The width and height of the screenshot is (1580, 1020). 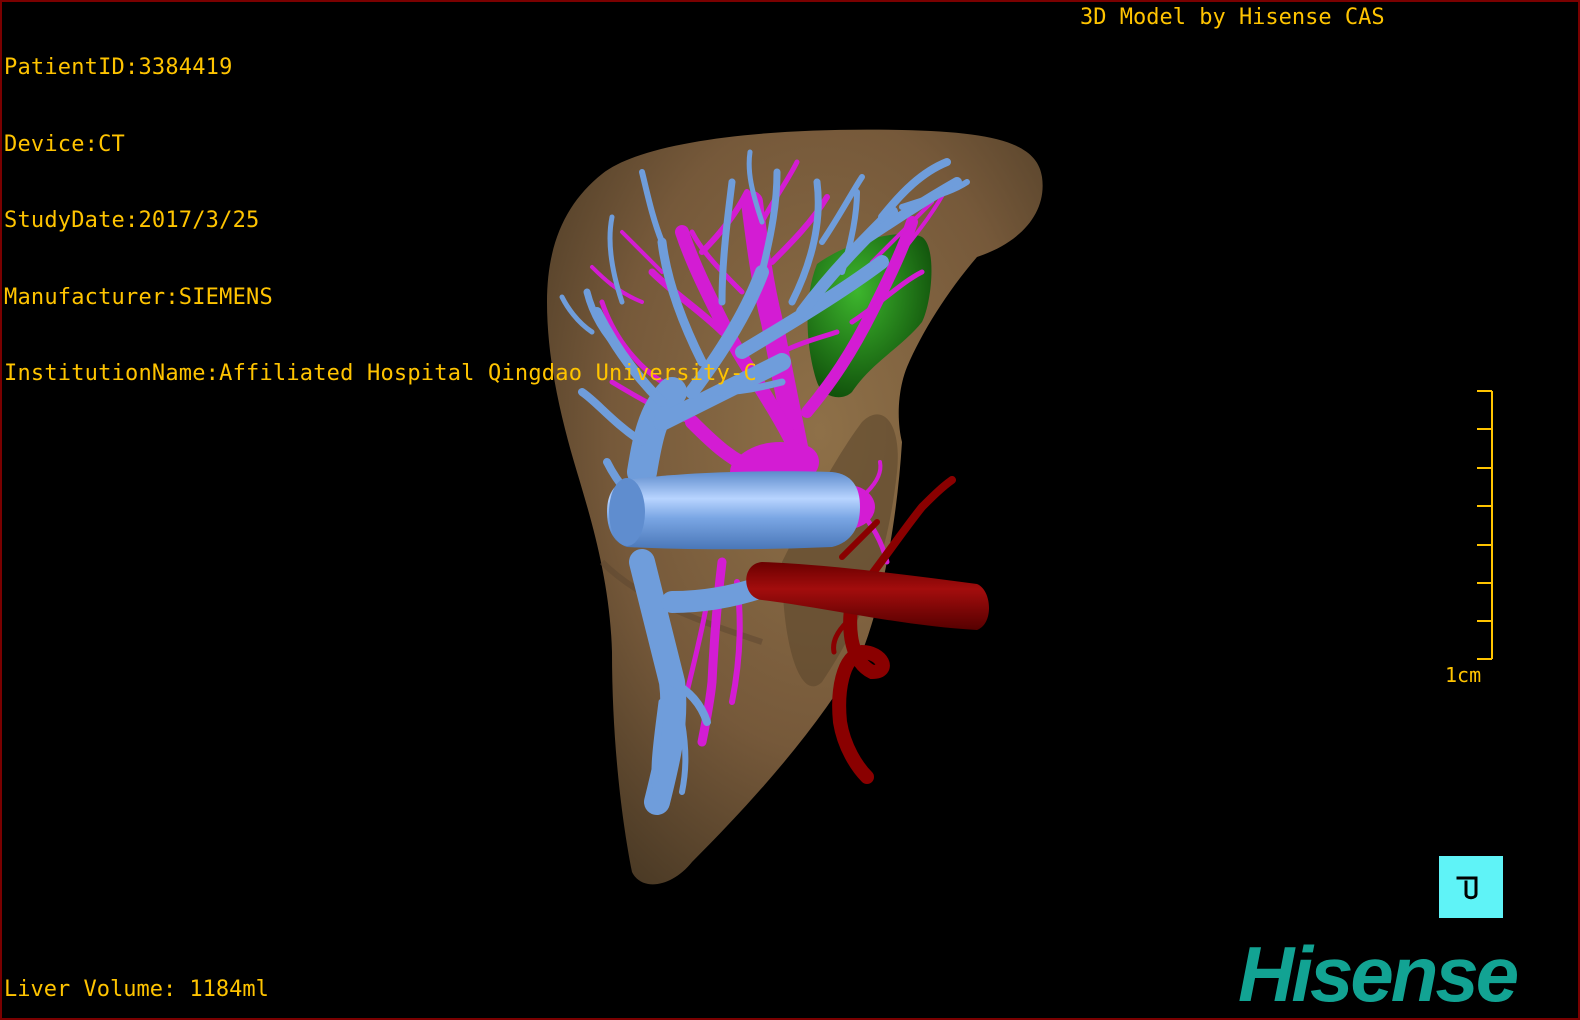 I want to click on model-credit-text: 3D Model by Hisense CAS, so click(x=1232, y=17).